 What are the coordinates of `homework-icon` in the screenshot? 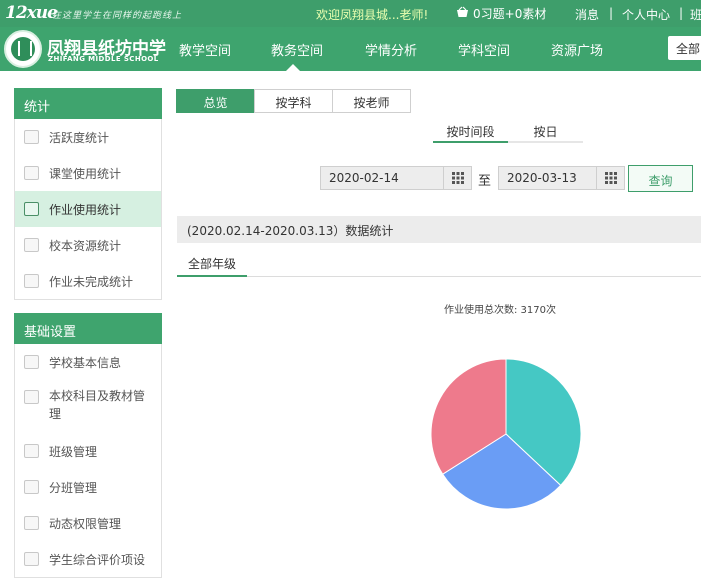 It's located at (31, 209).